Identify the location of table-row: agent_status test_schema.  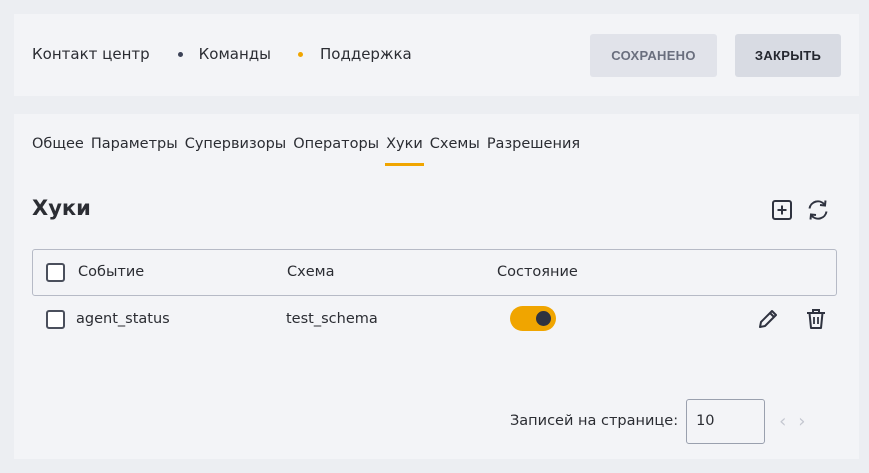
(434, 320).